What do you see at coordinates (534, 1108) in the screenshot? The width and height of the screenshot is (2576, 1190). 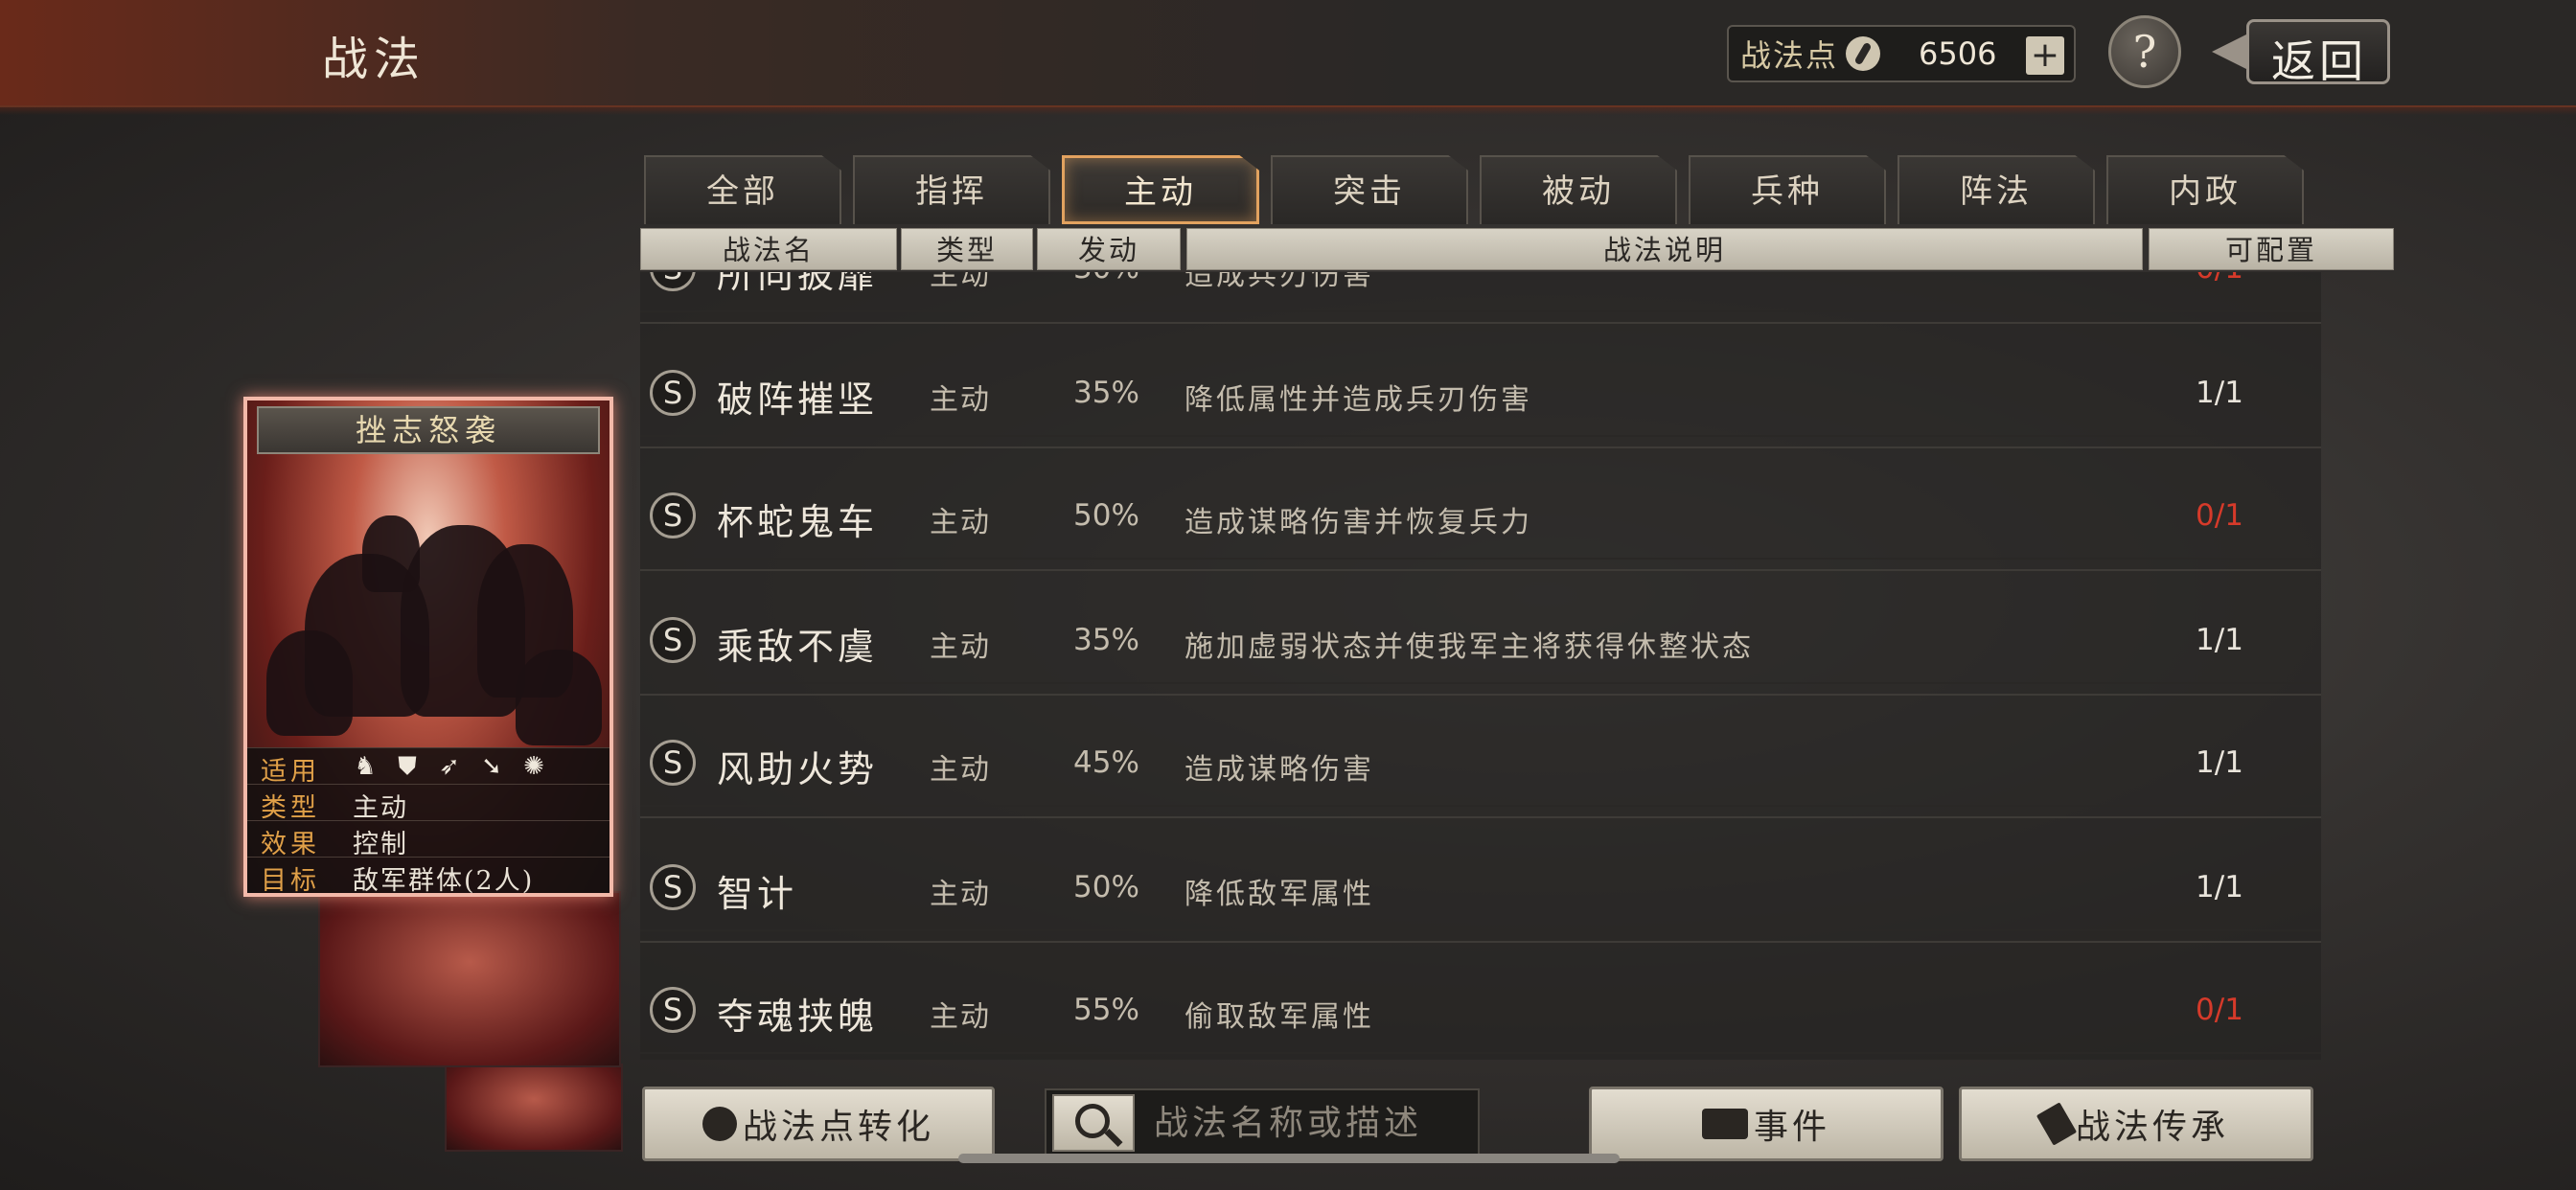 I see `stacked-card-back` at bounding box center [534, 1108].